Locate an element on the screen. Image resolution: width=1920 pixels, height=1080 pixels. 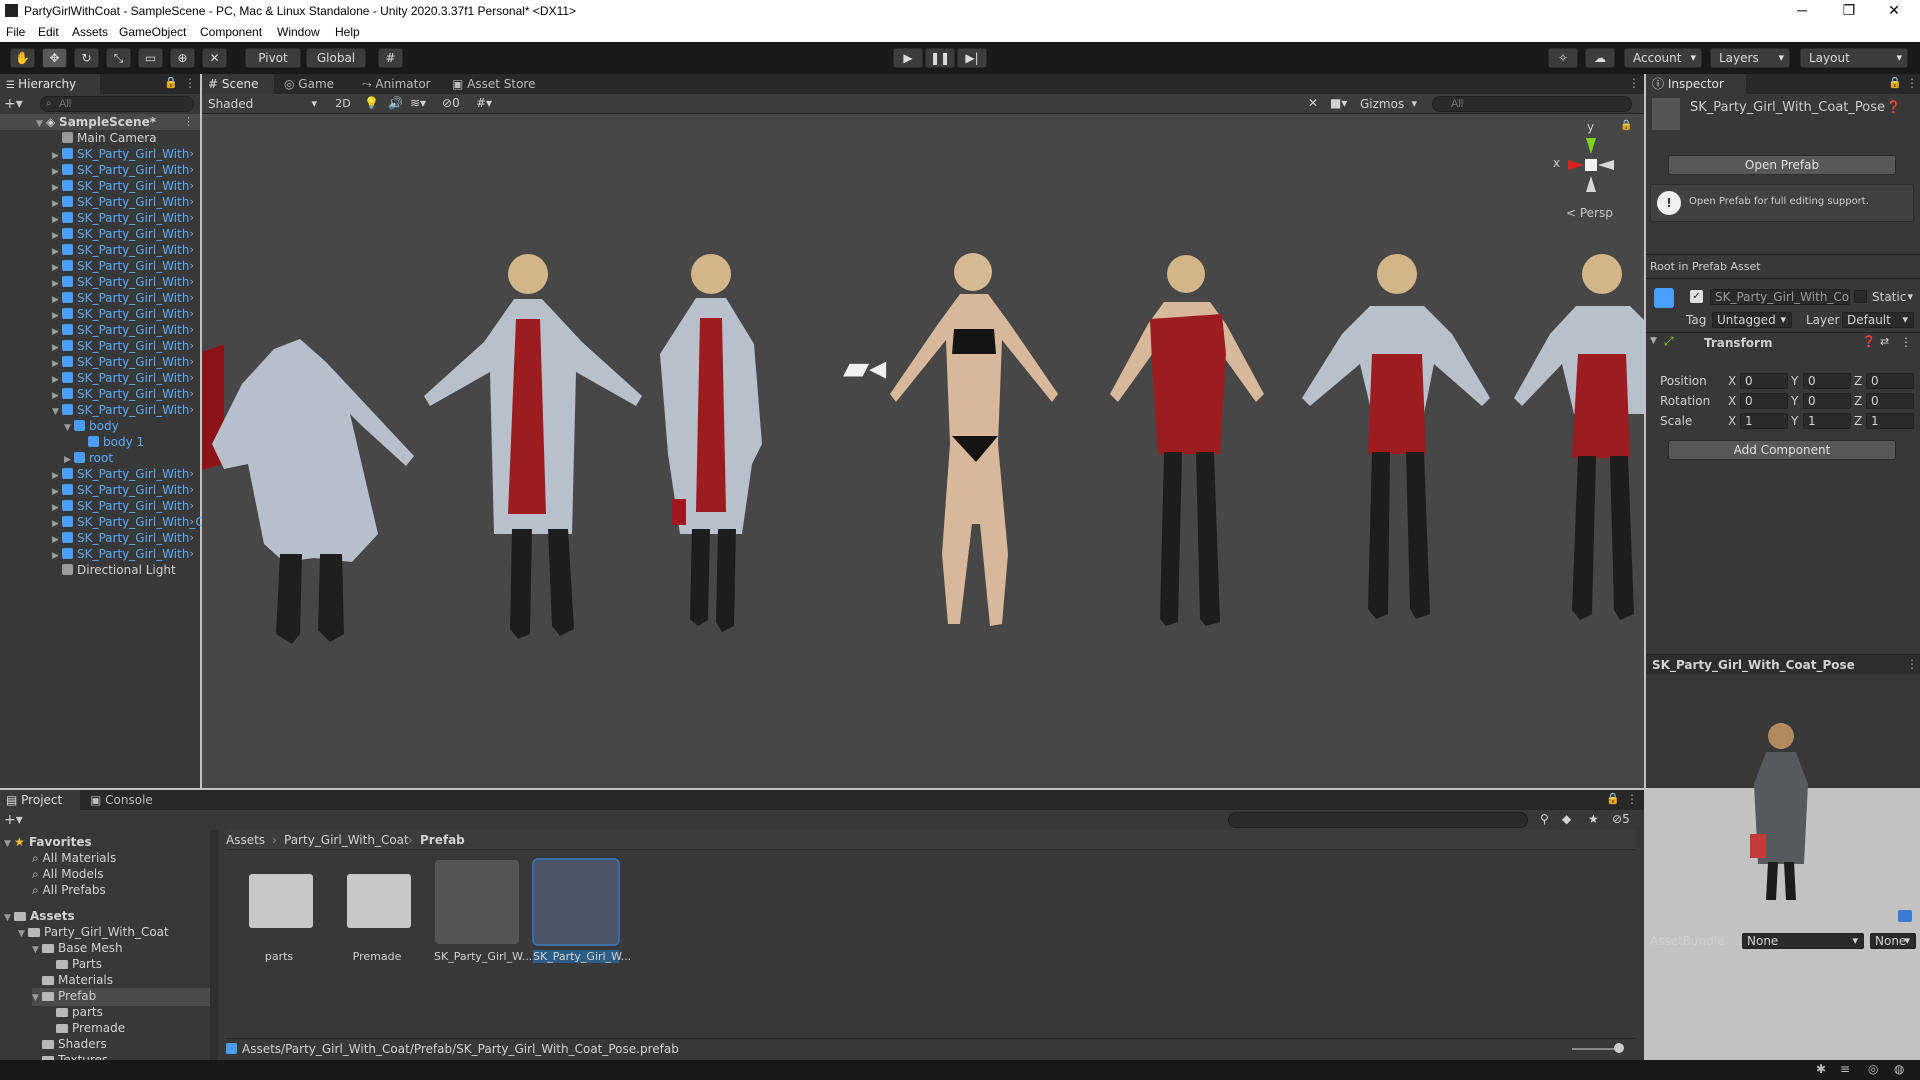
tab-animator: ⤳ Animator is located at coordinates (399, 84).